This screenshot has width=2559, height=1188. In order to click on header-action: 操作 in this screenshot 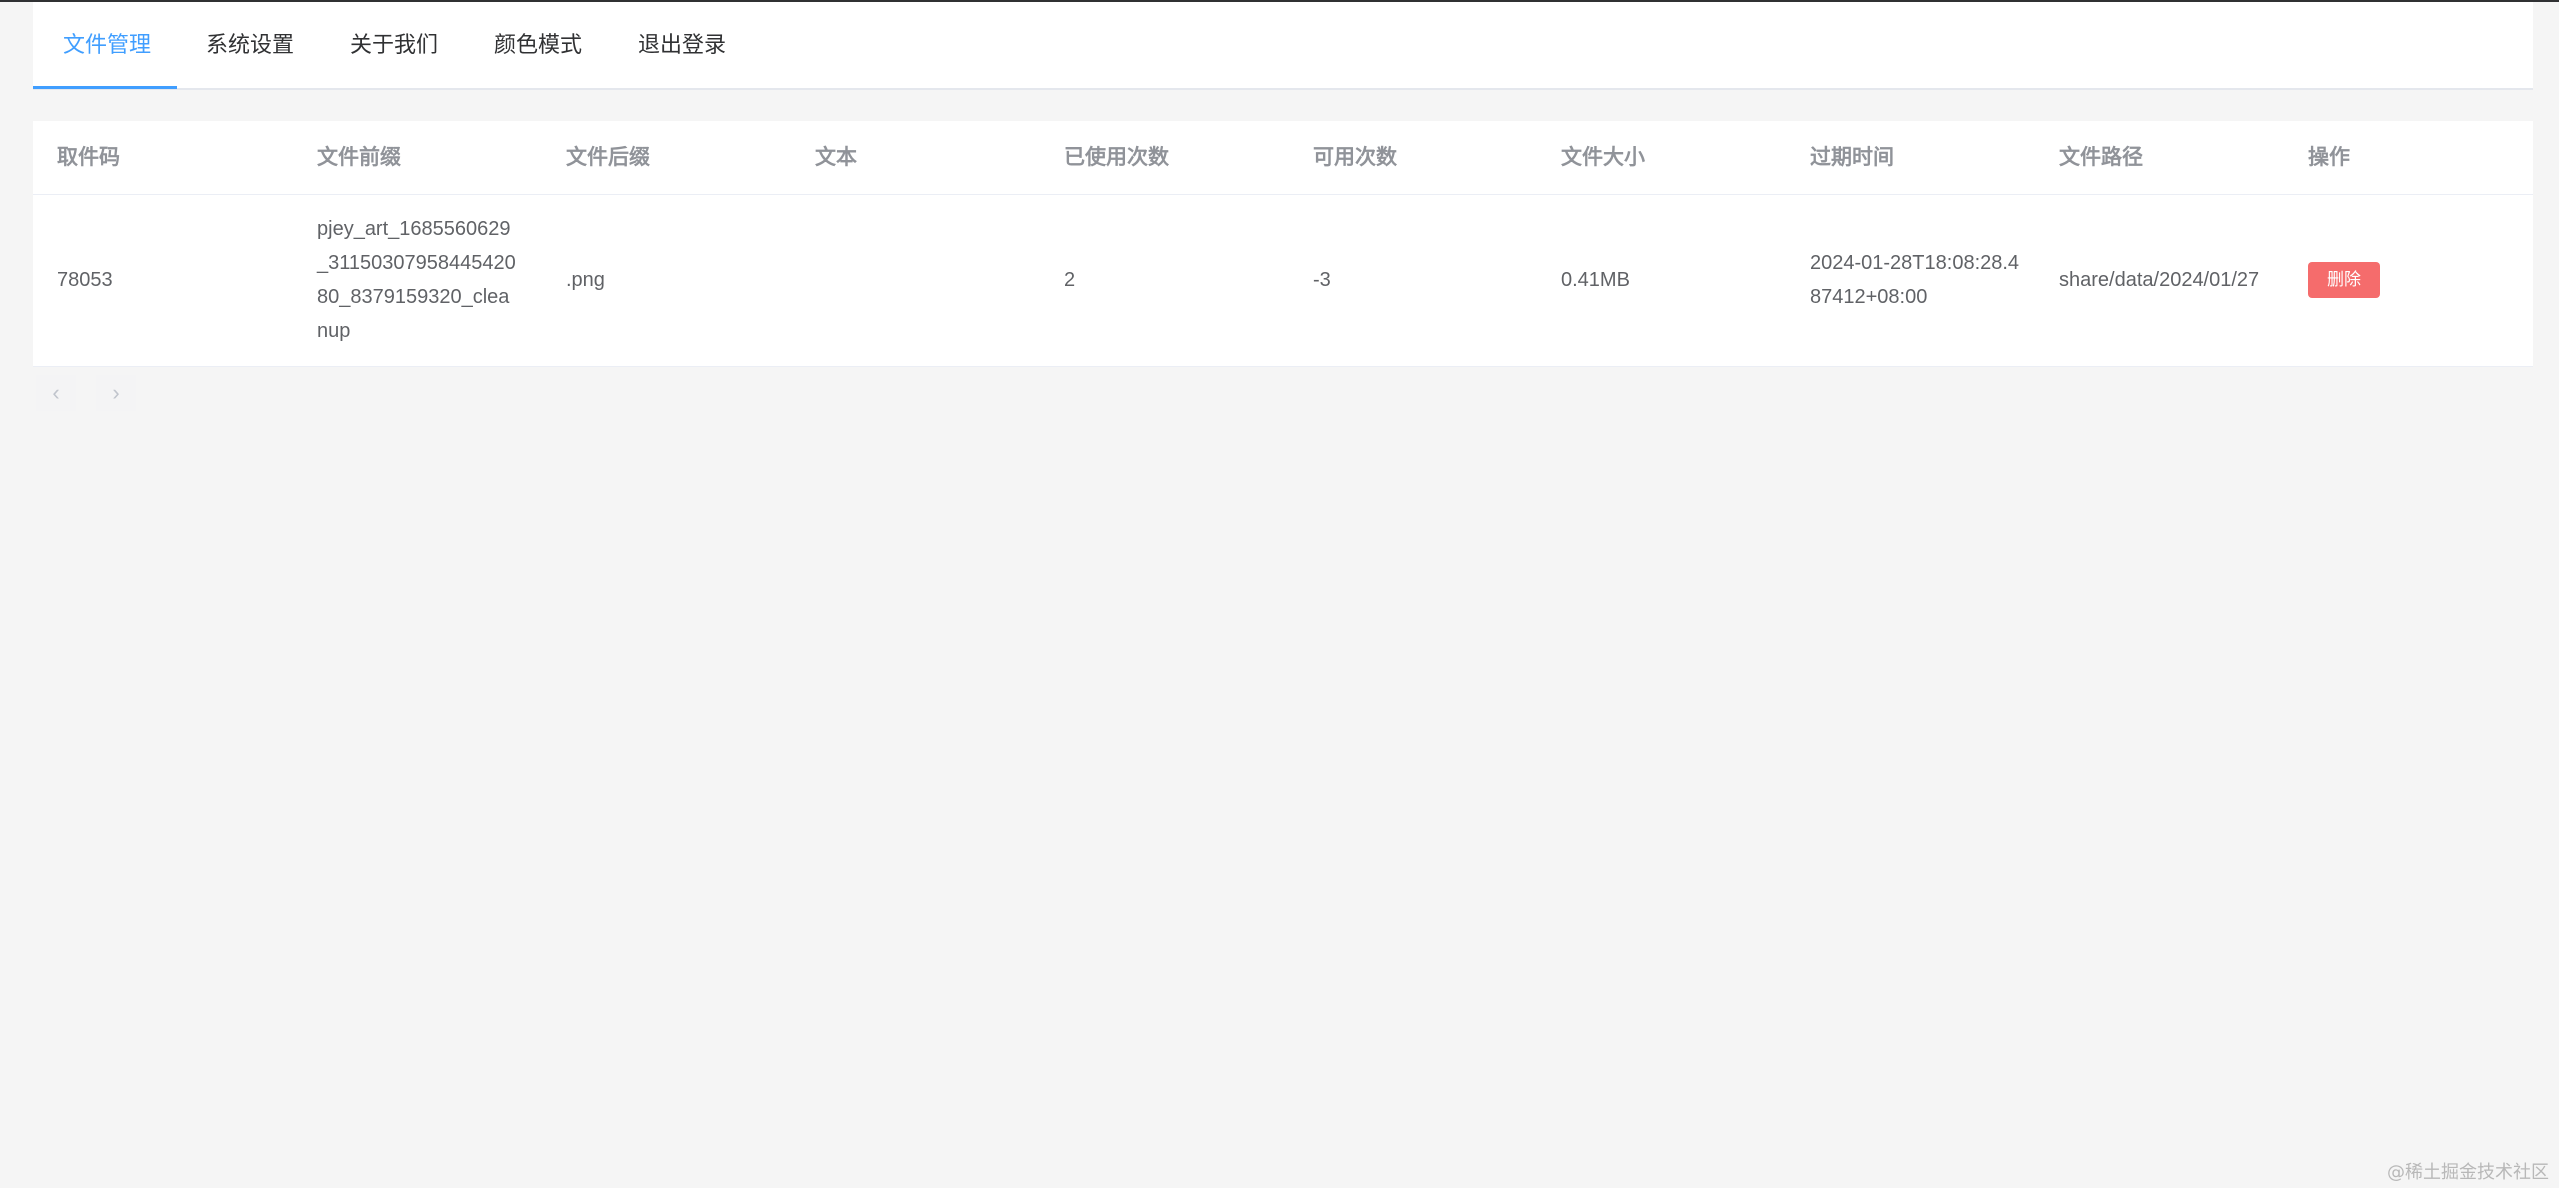, I will do `click(2329, 157)`.